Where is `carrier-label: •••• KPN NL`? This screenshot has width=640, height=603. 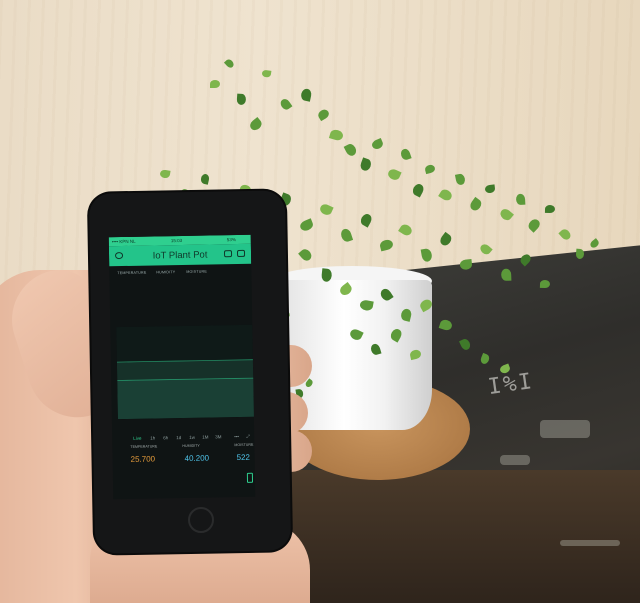
carrier-label: •••• KPN NL is located at coordinates (123, 241).